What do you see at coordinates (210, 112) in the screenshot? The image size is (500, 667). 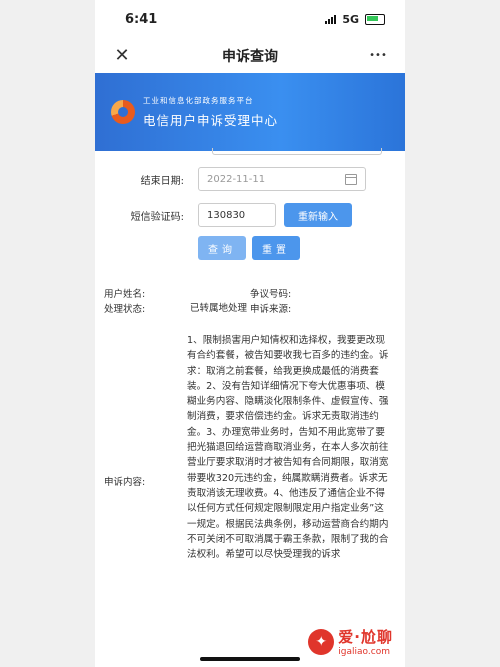 I see `banner-text: 工业和信息化部政务服务平台 电信用户申诉受理中心` at bounding box center [210, 112].